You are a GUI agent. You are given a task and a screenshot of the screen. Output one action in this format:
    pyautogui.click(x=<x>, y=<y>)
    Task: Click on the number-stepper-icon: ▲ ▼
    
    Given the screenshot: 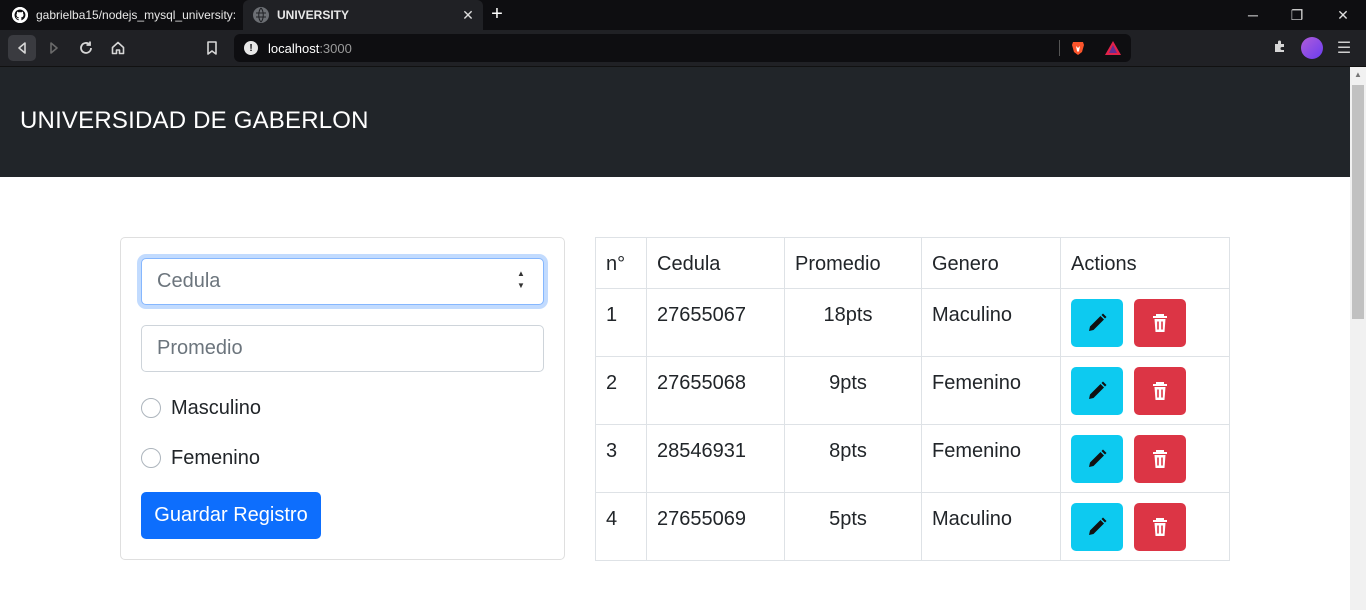 What is the action you would take?
    pyautogui.click(x=521, y=281)
    